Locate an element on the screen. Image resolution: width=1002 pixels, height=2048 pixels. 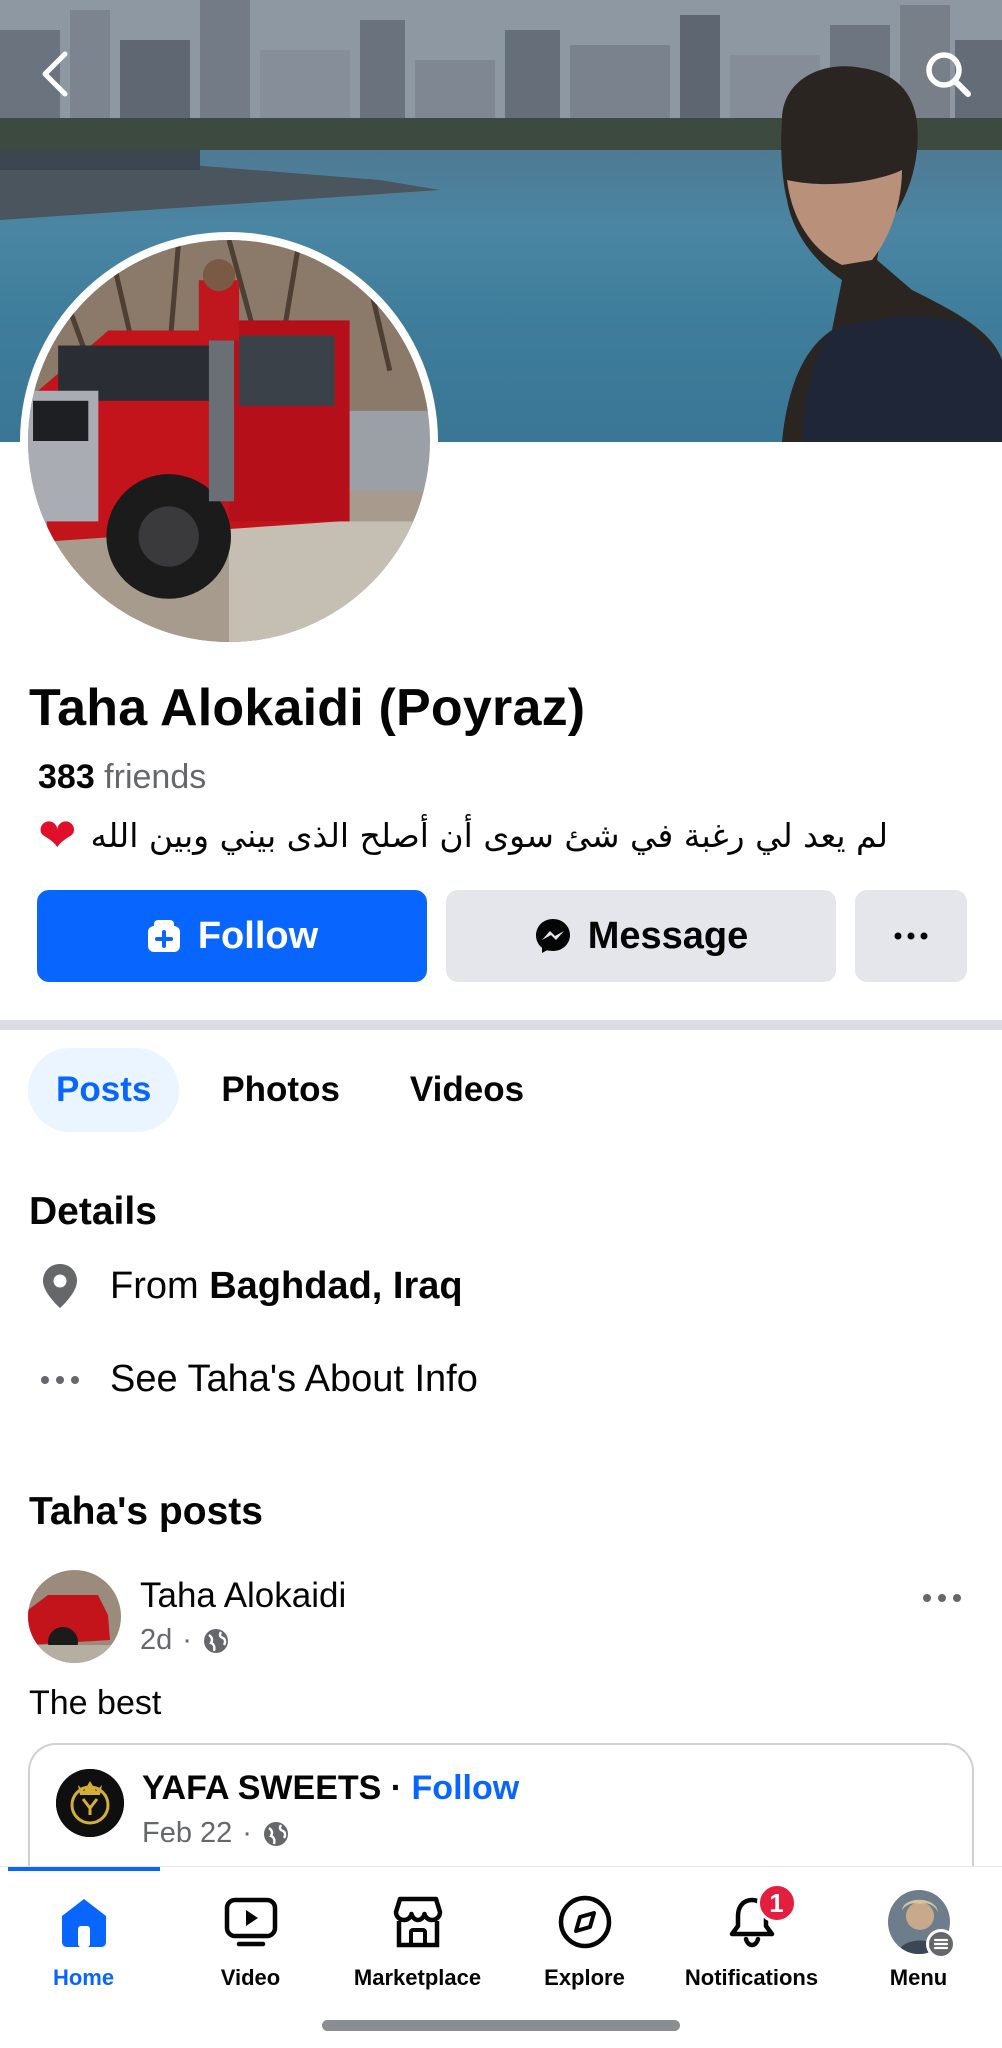
profile-tabs: Posts Photos Videos is located at coordinates (290, 1090).